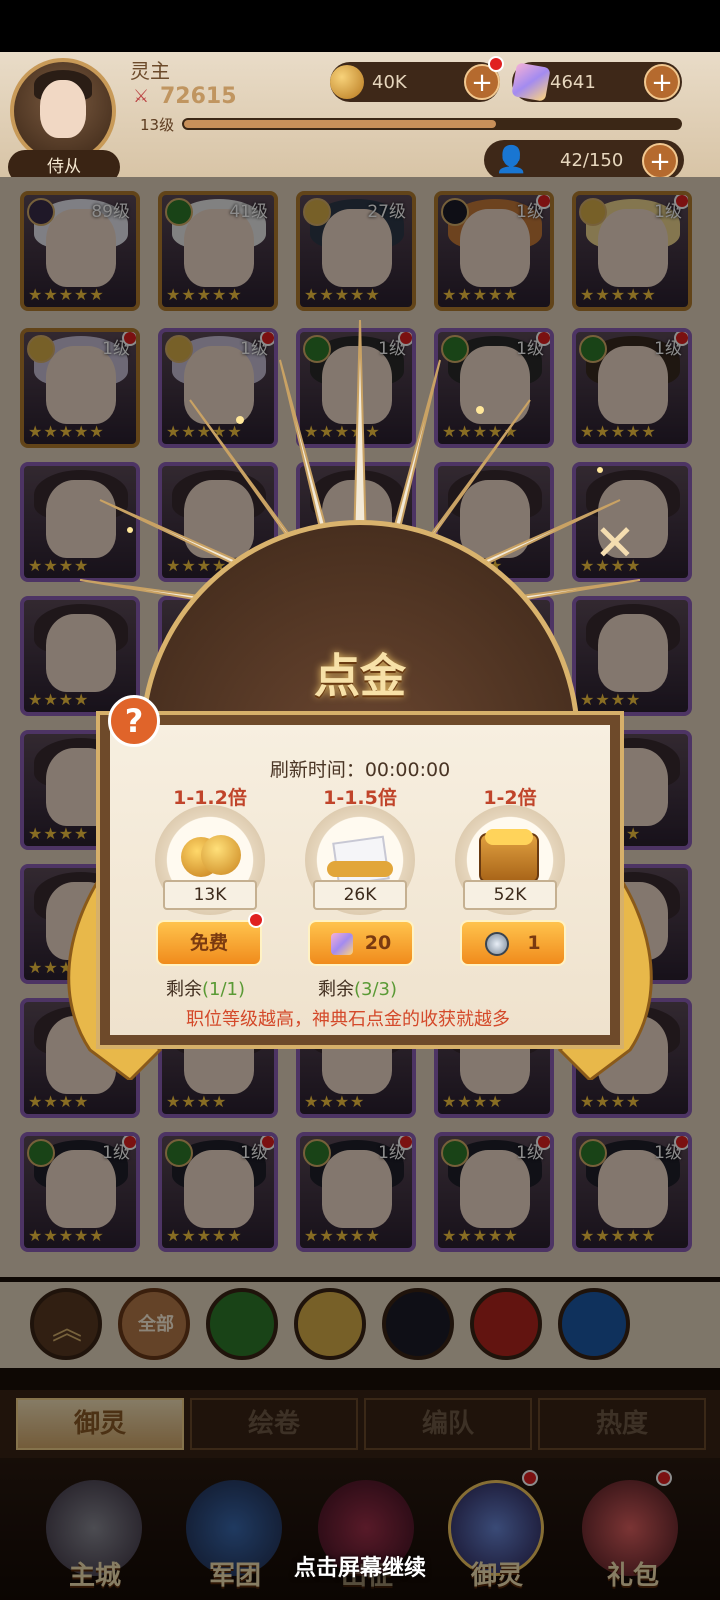 The height and width of the screenshot is (1600, 720). I want to click on player-name: 灵主, so click(150, 71).